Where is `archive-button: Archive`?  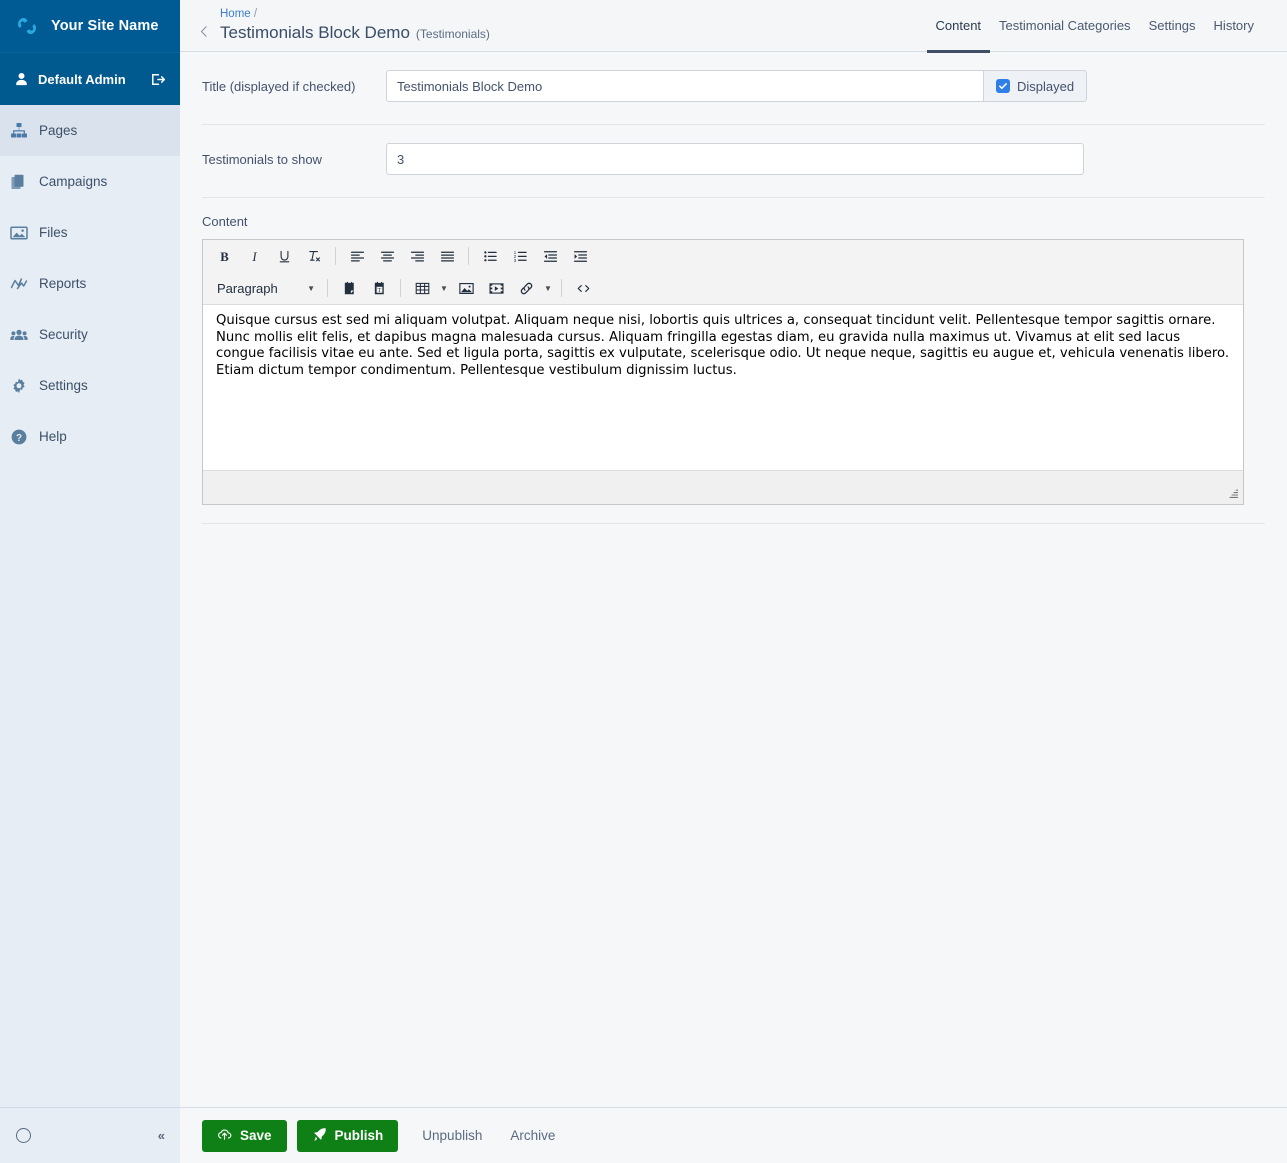
archive-button: Archive is located at coordinates (532, 1136).